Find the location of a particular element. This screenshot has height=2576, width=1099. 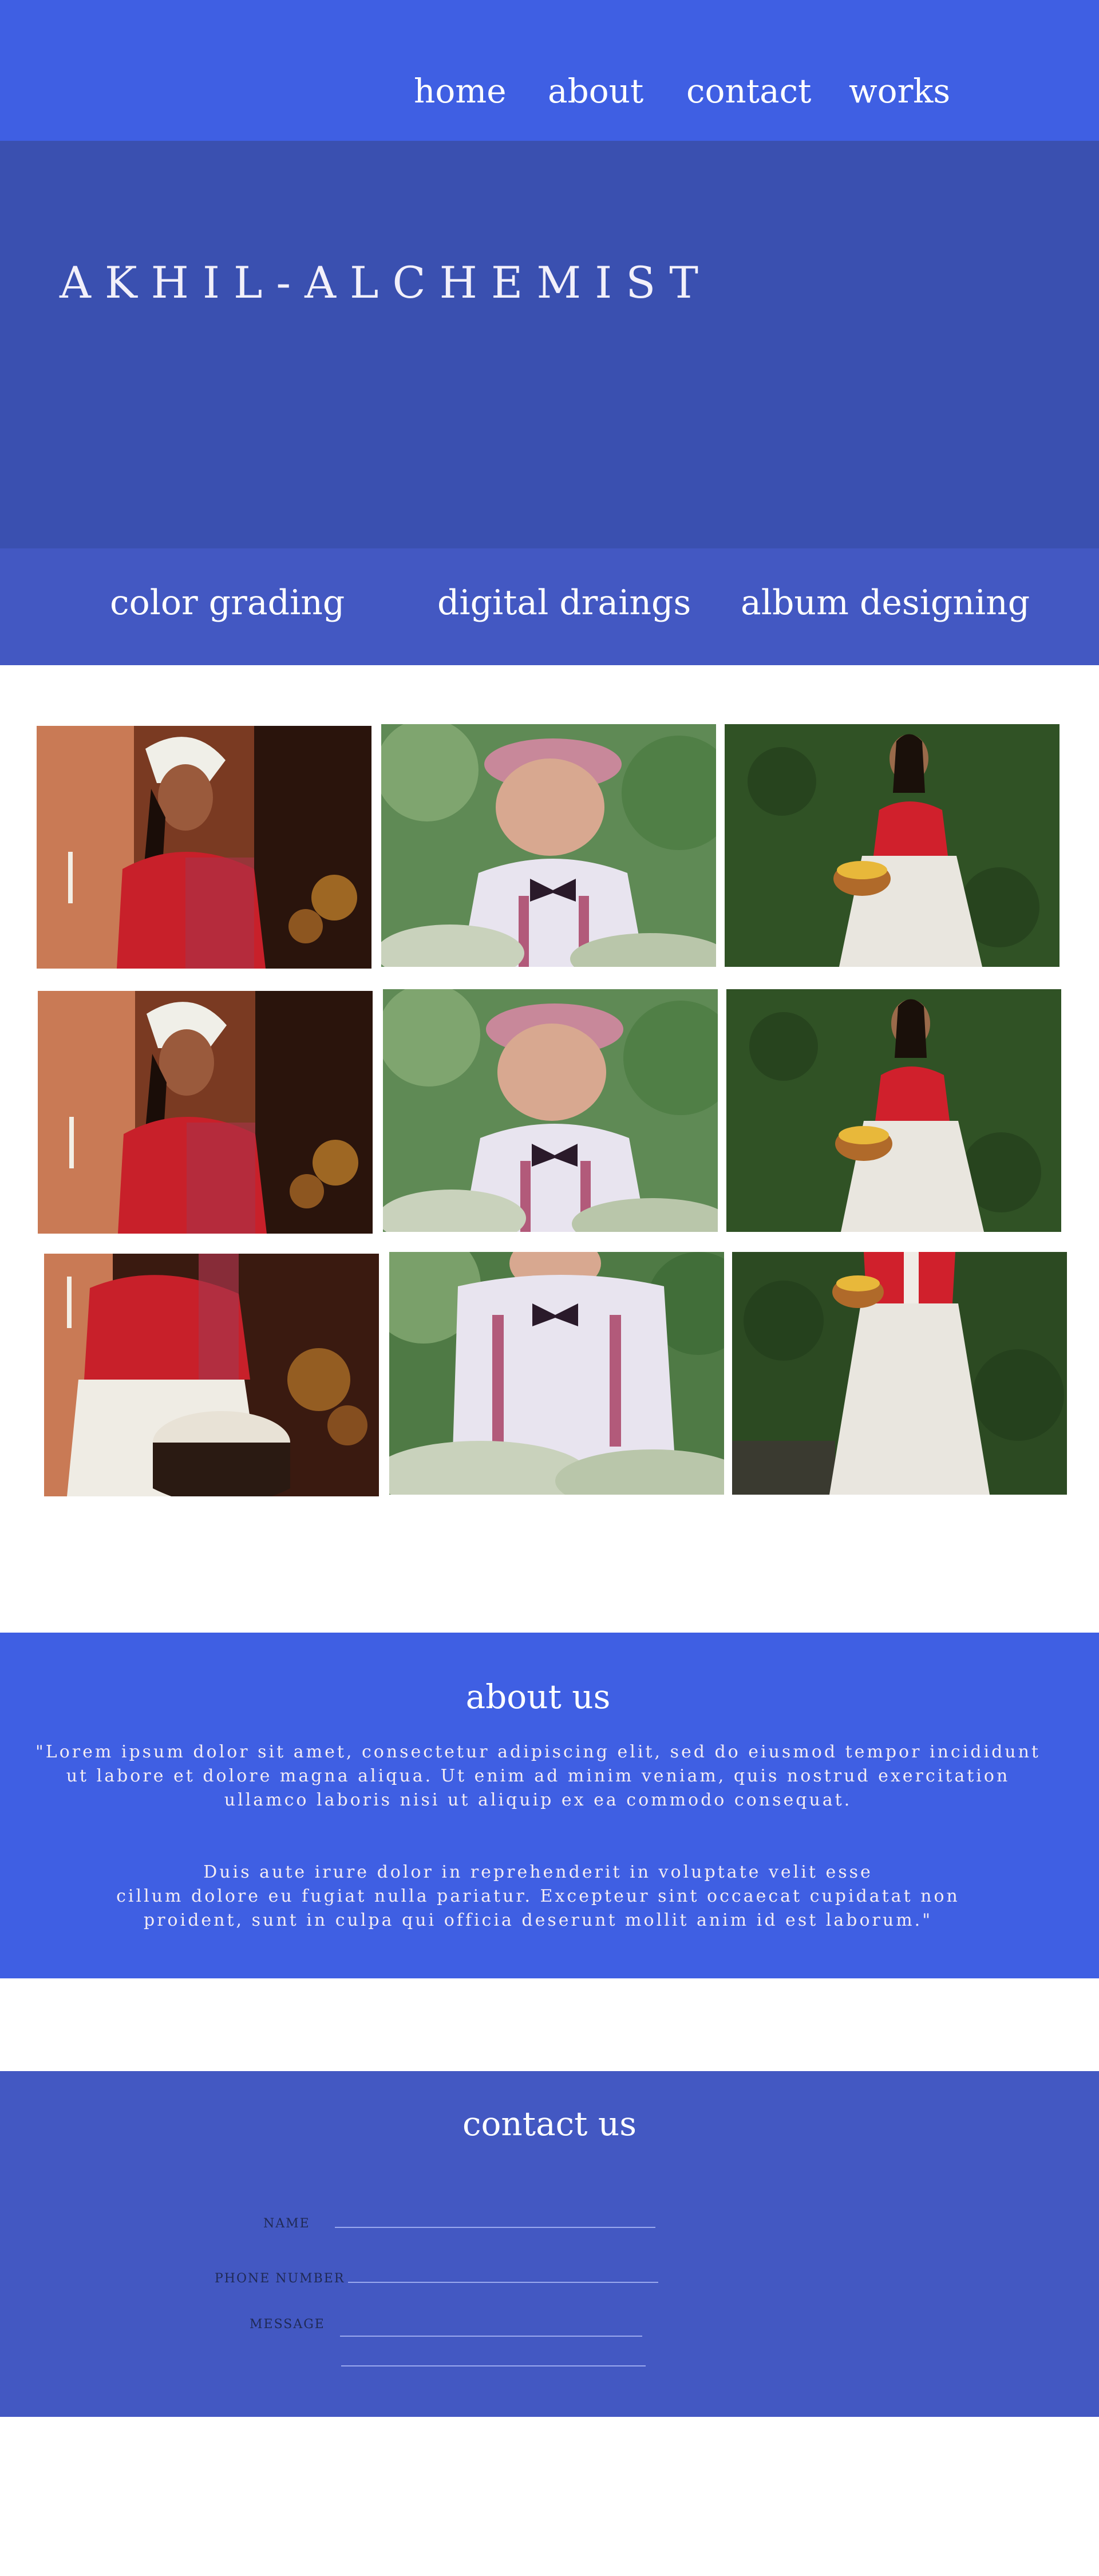

name-field is located at coordinates (495, 2227).